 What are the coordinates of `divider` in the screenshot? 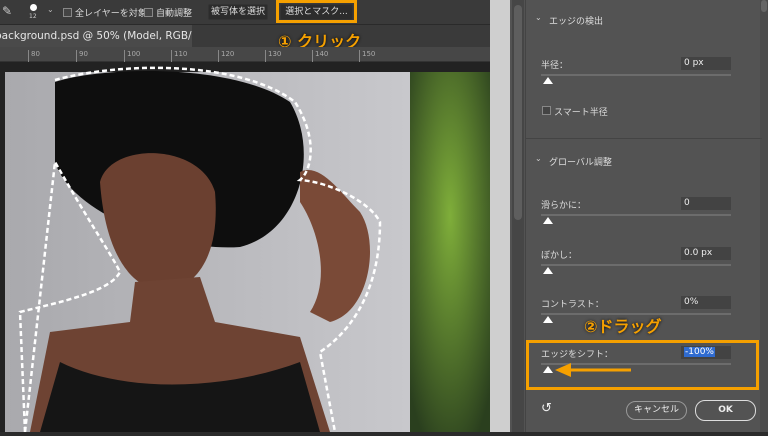 It's located at (644, 138).